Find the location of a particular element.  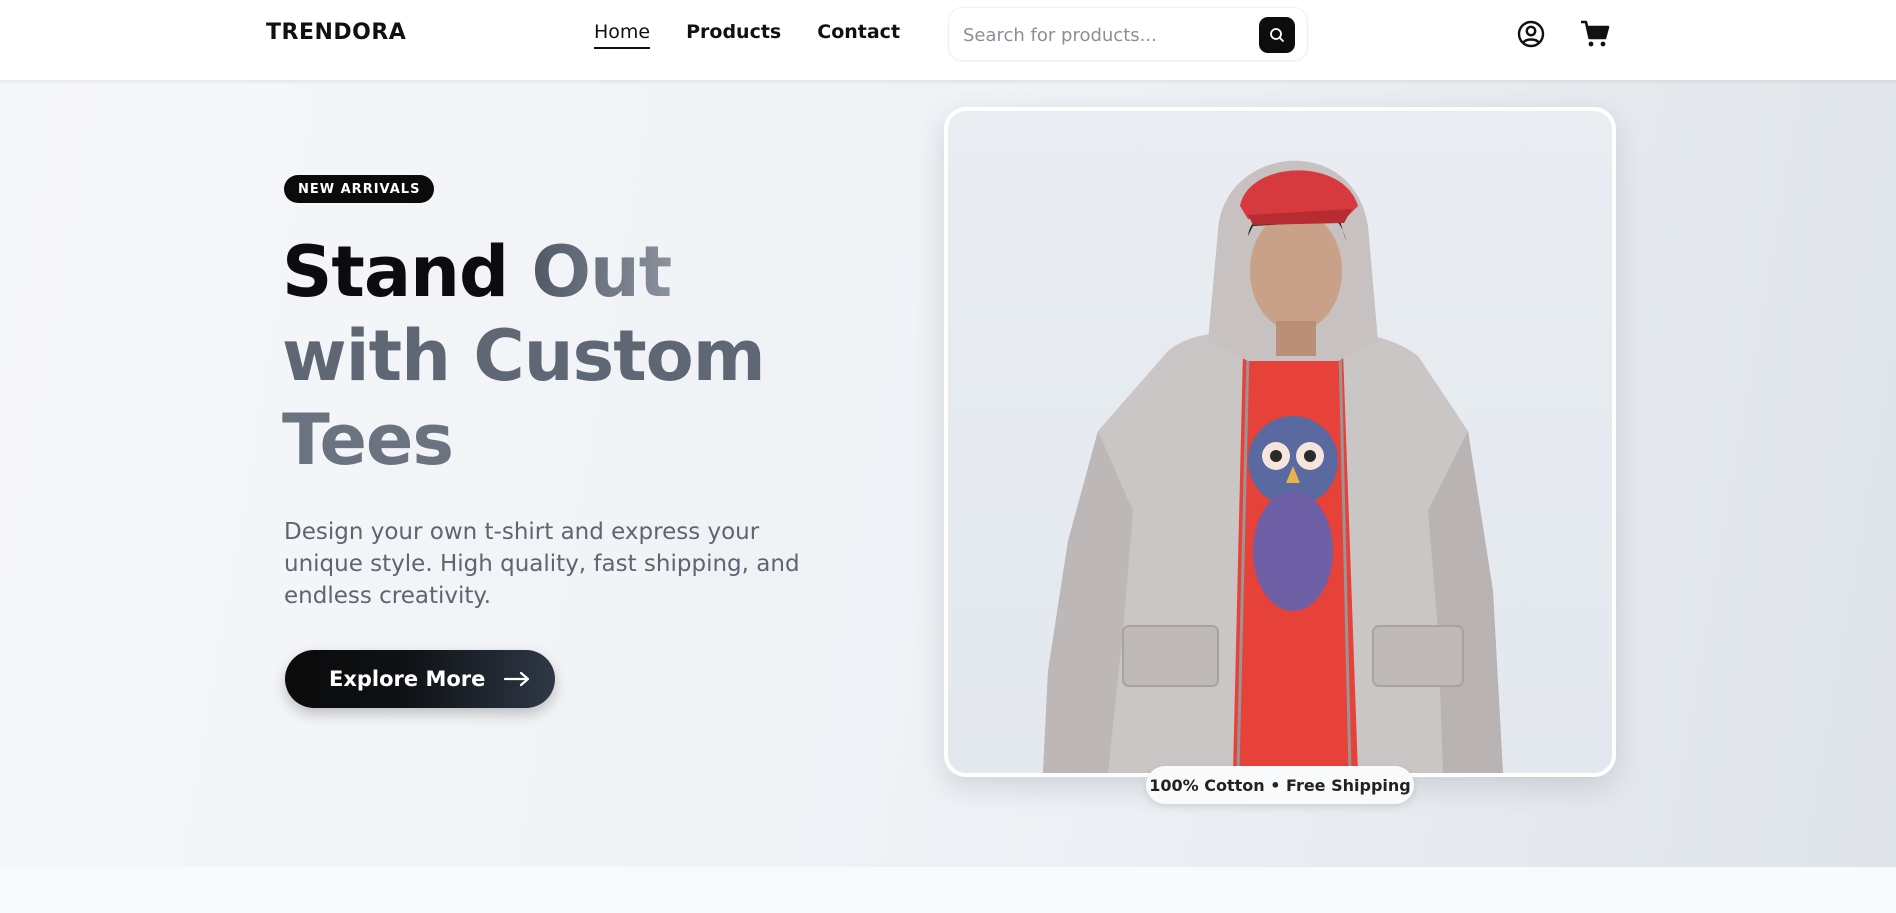

cart-icon is located at coordinates (1595, 33).